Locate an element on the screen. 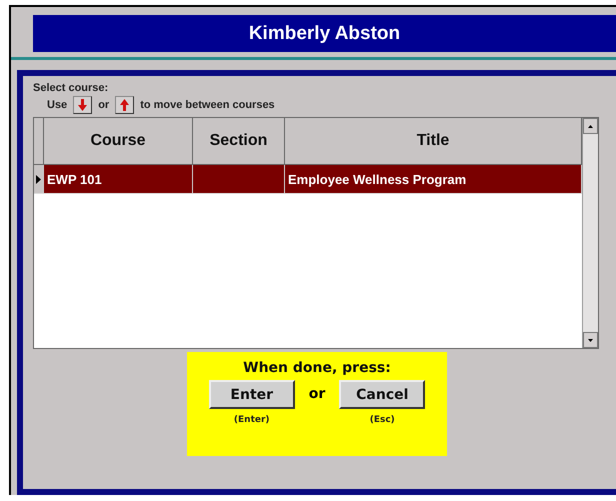 The height and width of the screenshot is (501, 616). hint-text: or is located at coordinates (104, 105).